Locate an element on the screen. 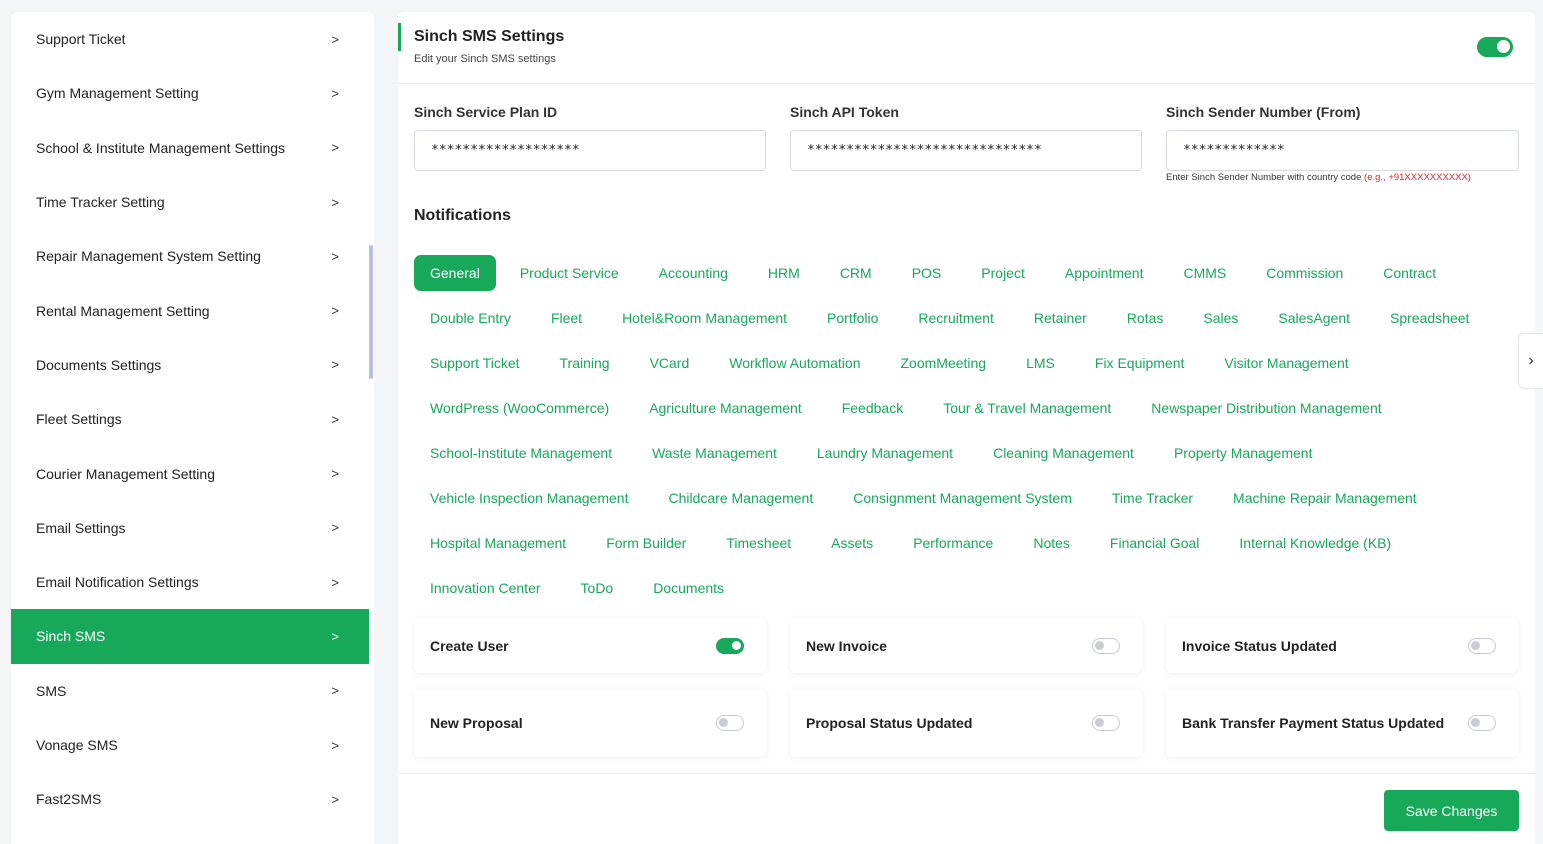 The height and width of the screenshot is (844, 1543). tab-crm: CRM is located at coordinates (856, 273).